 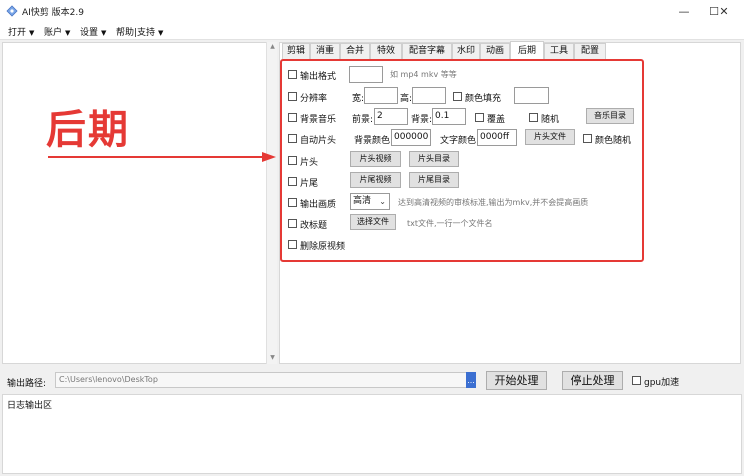 What do you see at coordinates (381, 95) in the screenshot?
I see `width-input` at bounding box center [381, 95].